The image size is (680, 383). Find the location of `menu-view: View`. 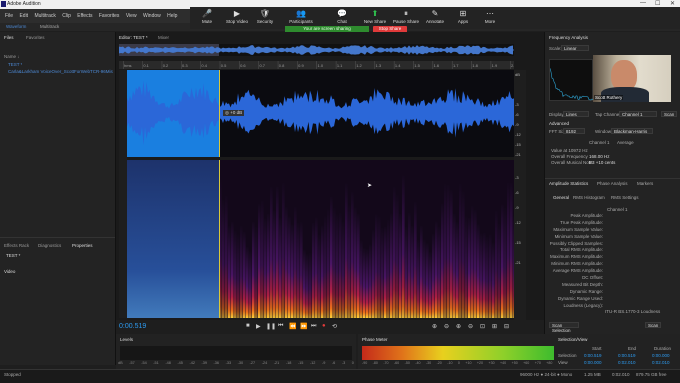

menu-view: View is located at coordinates (131, 16).